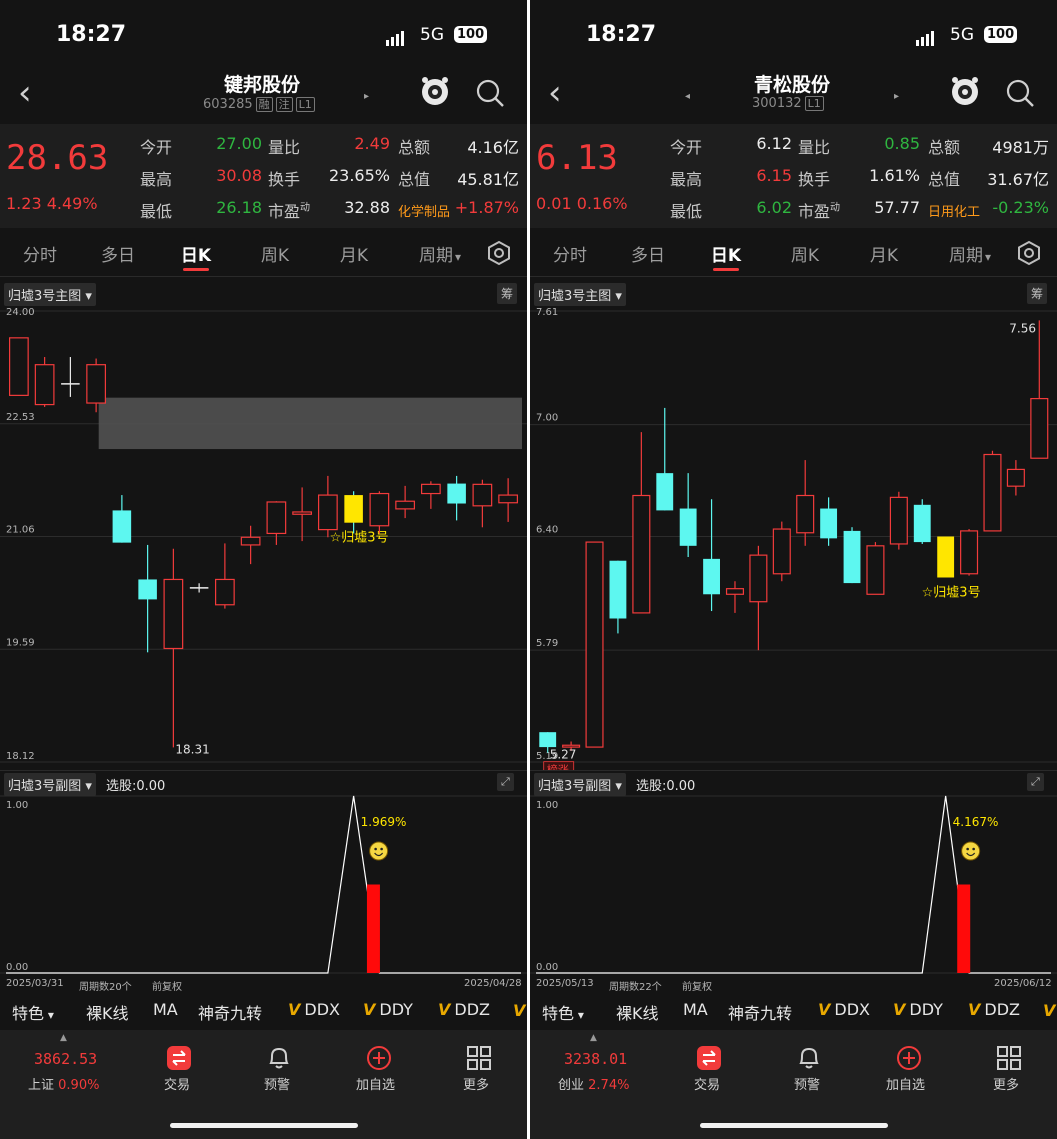  I want to click on pct-label: 1.969%, so click(384, 822).